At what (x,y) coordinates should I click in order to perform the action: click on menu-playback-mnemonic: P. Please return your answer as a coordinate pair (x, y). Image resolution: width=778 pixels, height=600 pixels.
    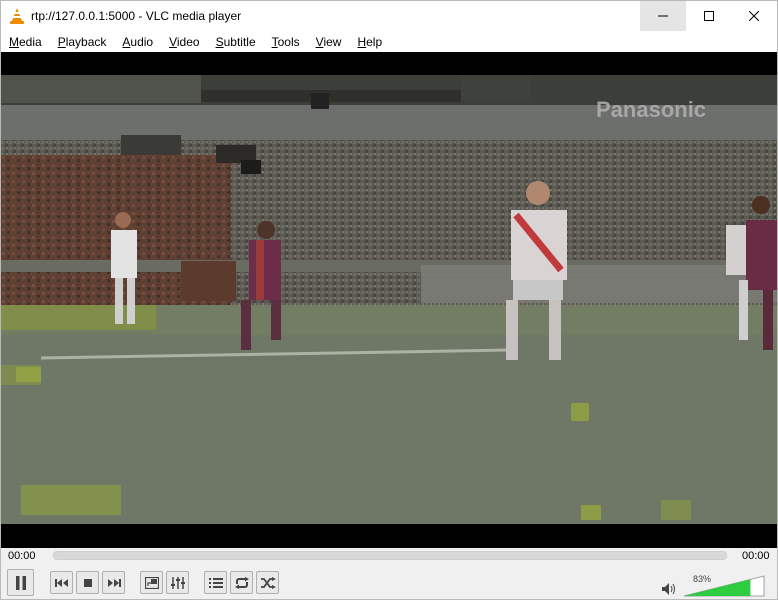
    Looking at the image, I should click on (61, 41).